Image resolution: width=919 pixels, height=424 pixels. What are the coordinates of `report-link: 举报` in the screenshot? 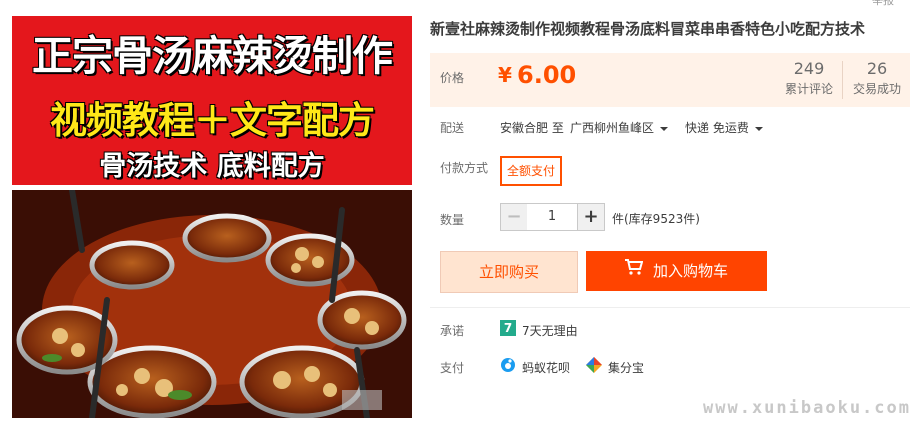 It's located at (883, 4).